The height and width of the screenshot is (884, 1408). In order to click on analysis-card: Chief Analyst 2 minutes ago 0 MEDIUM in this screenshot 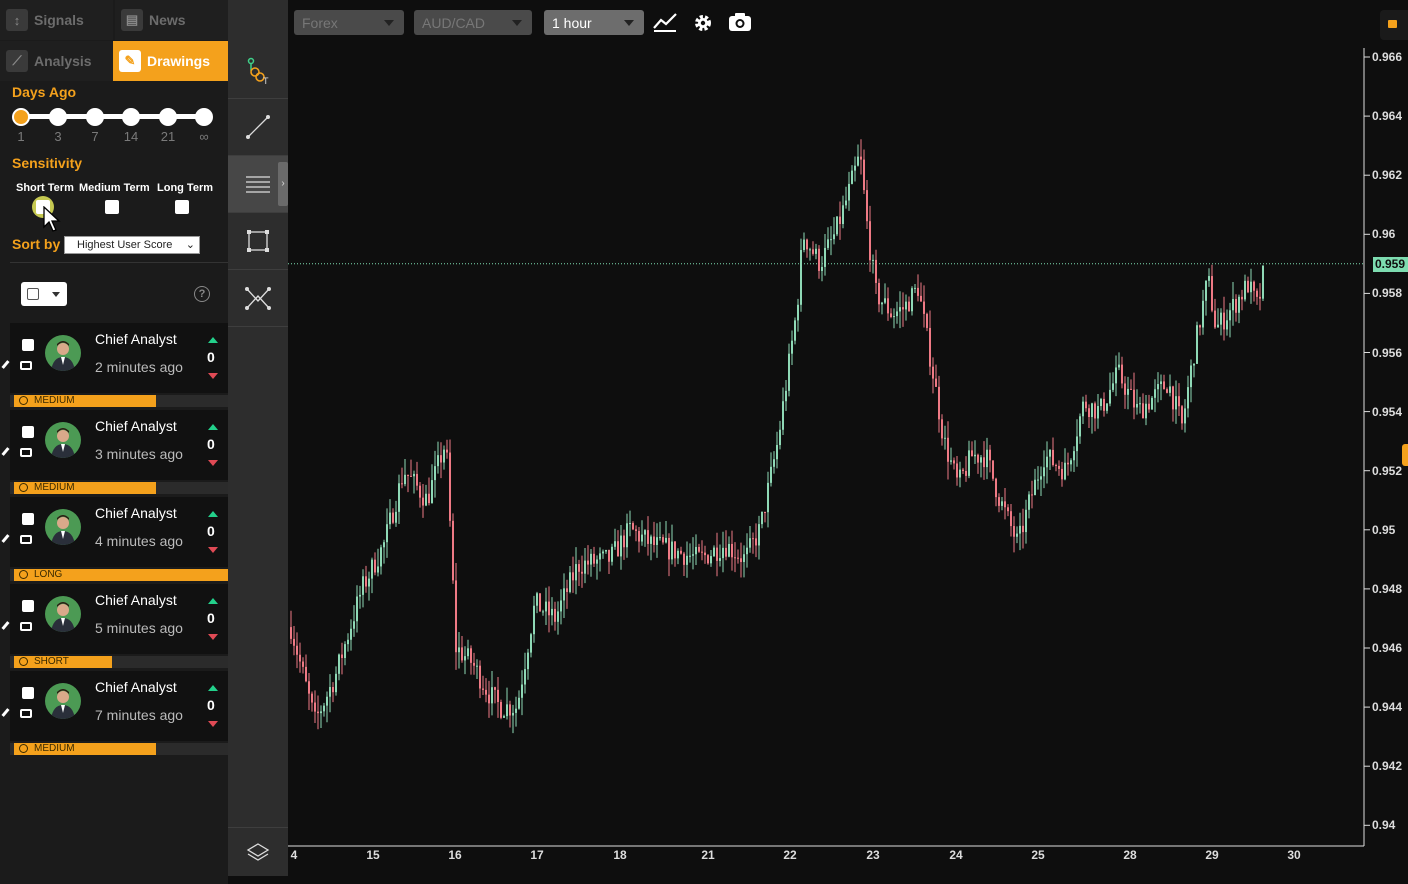, I will do `click(114, 366)`.